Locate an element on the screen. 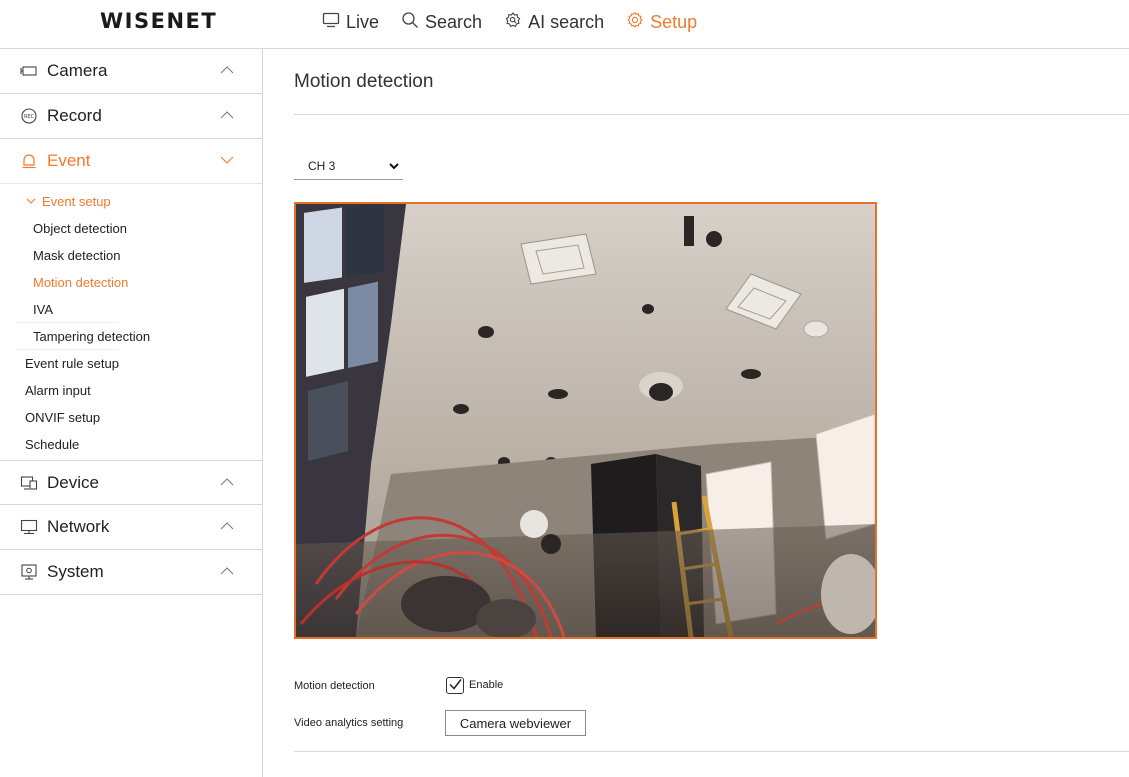 The height and width of the screenshot is (777, 1129). motion-detection-label: Motion detection is located at coordinates (334, 686).